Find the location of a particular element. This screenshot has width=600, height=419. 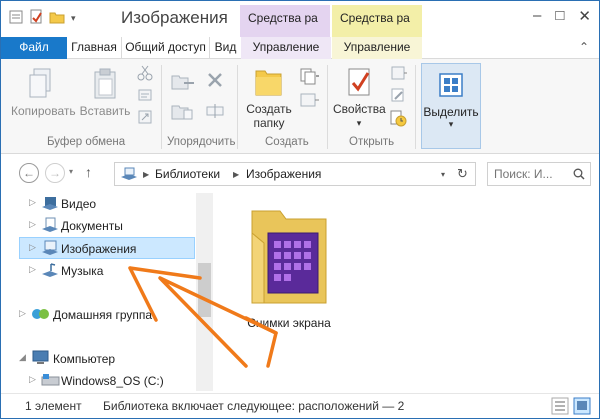

tree-label: Windows8_OS (C:) is located at coordinates (112, 381).